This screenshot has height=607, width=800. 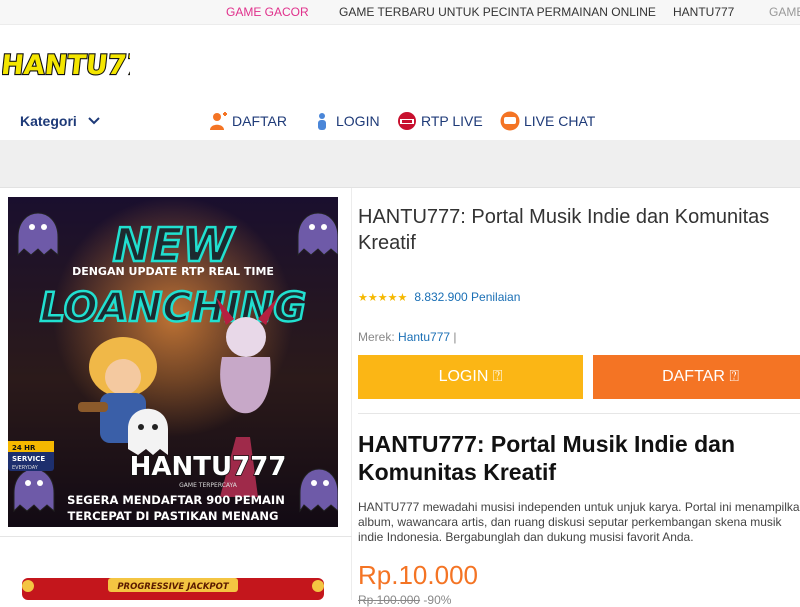 I want to click on top-link-game-gacor: GAME GACOR, so click(x=267, y=12).